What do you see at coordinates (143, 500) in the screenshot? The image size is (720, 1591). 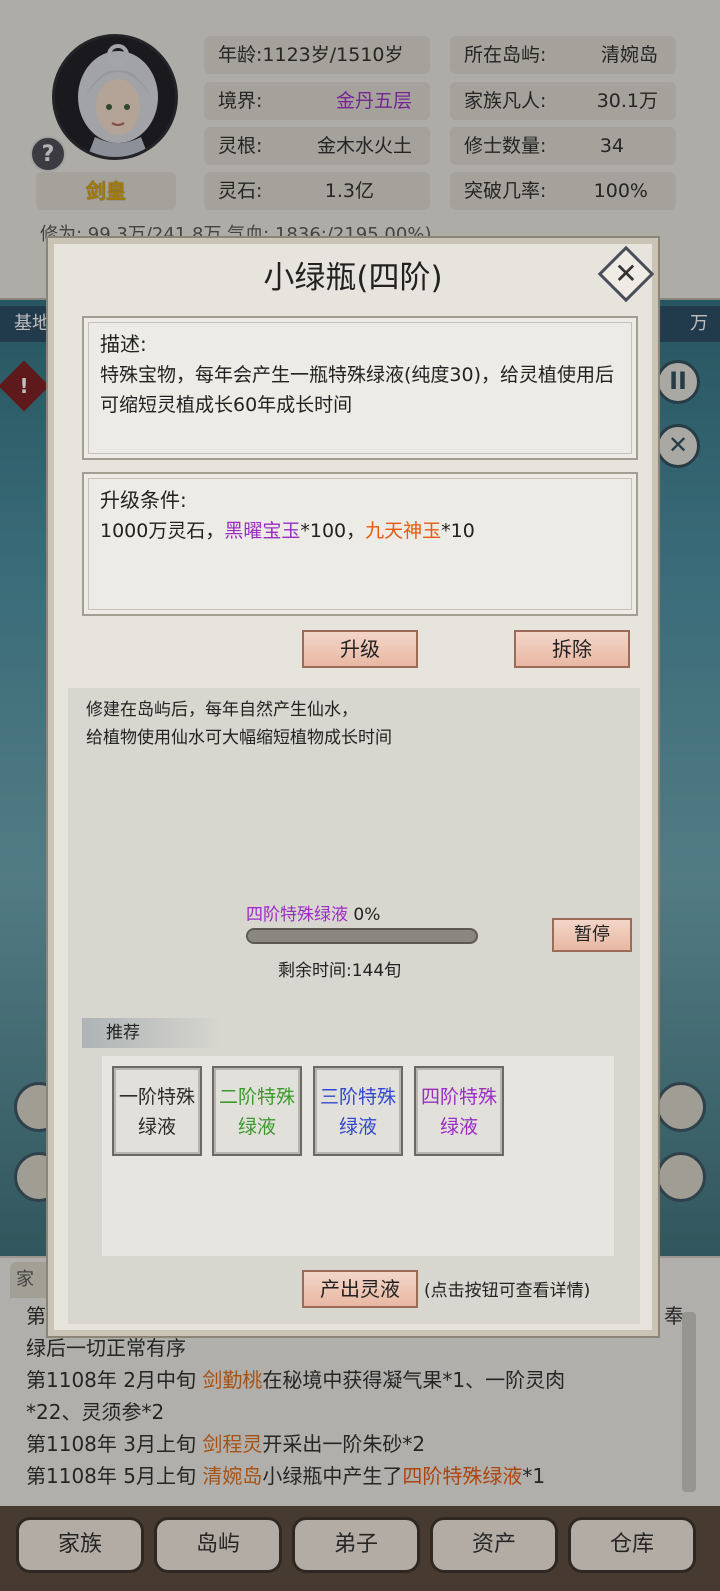 I see `upgrade-heading: 升级条件:` at bounding box center [143, 500].